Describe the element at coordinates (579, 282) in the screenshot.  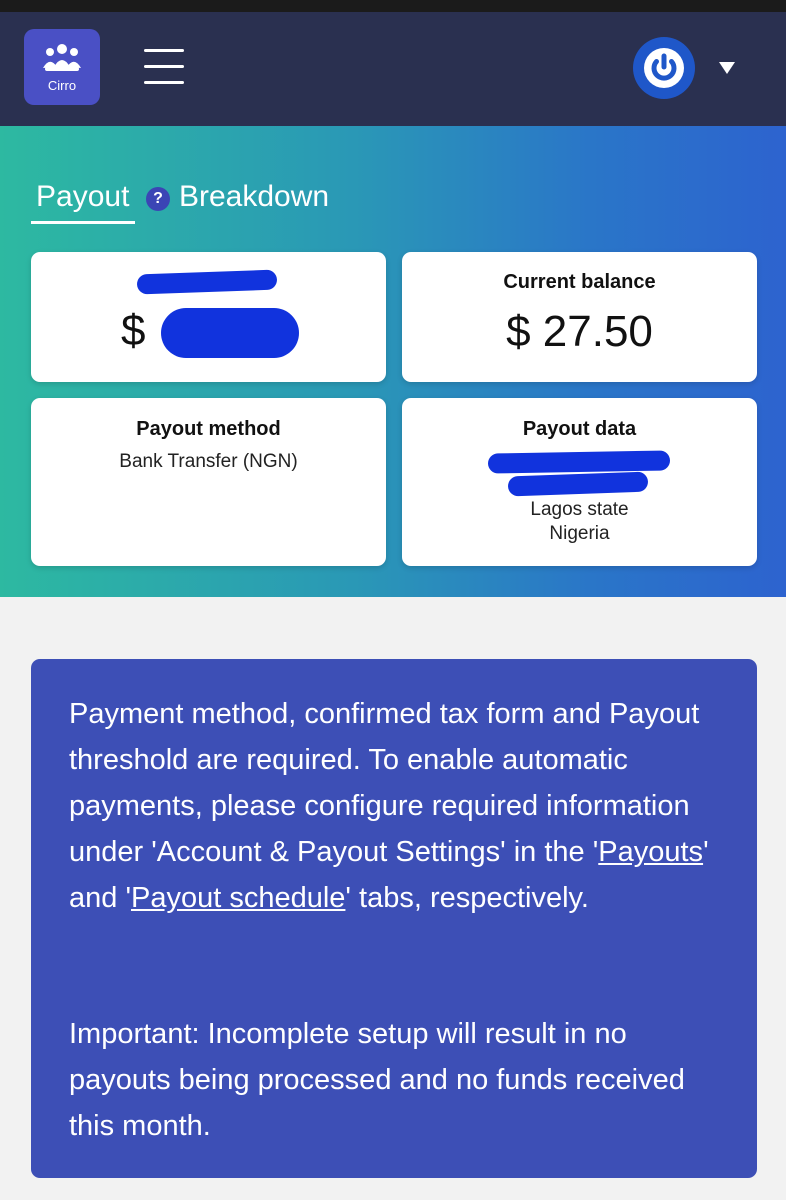
I see `current-balance-label: Current balance` at that location.